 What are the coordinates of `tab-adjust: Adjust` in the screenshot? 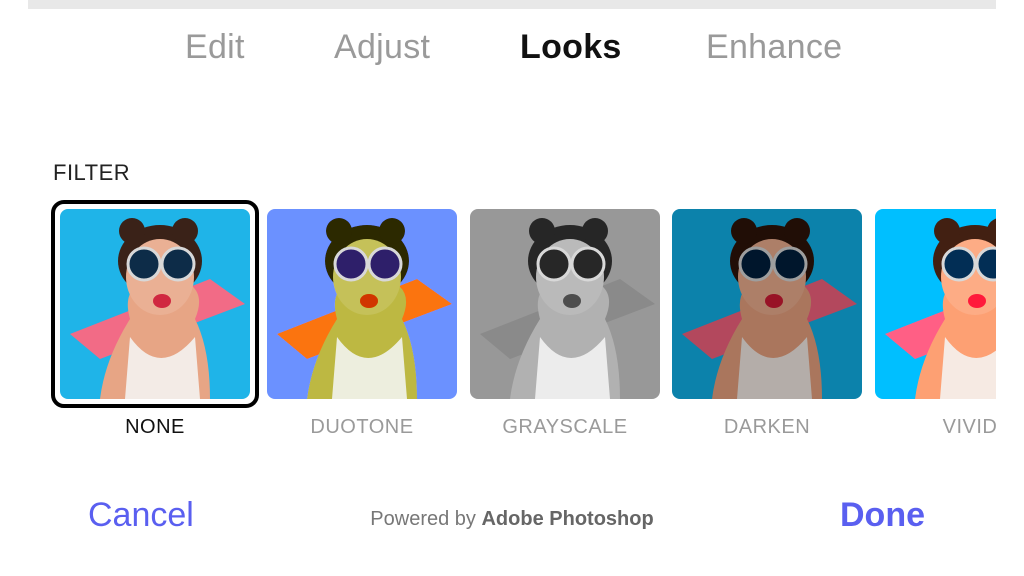 It's located at (382, 47).